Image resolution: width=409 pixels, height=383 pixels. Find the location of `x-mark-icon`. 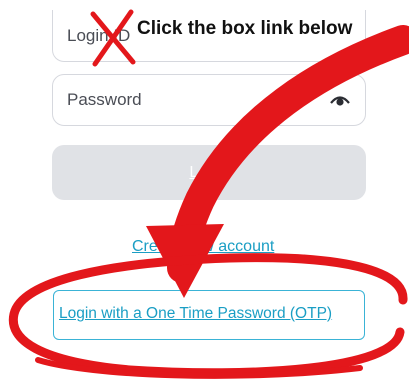

x-mark-icon is located at coordinates (113, 38).